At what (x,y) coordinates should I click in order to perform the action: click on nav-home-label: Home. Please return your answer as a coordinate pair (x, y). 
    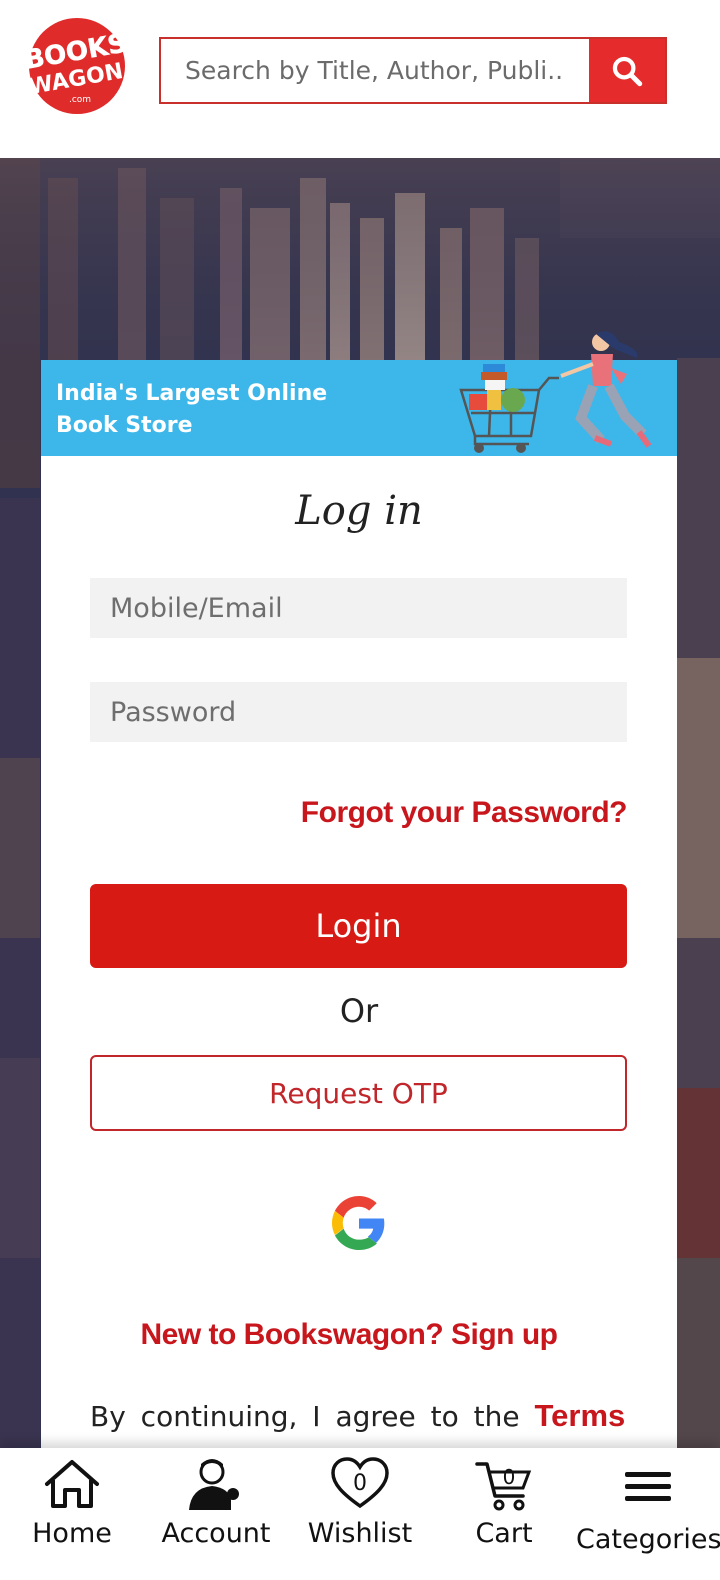
    Looking at the image, I should click on (72, 1533).